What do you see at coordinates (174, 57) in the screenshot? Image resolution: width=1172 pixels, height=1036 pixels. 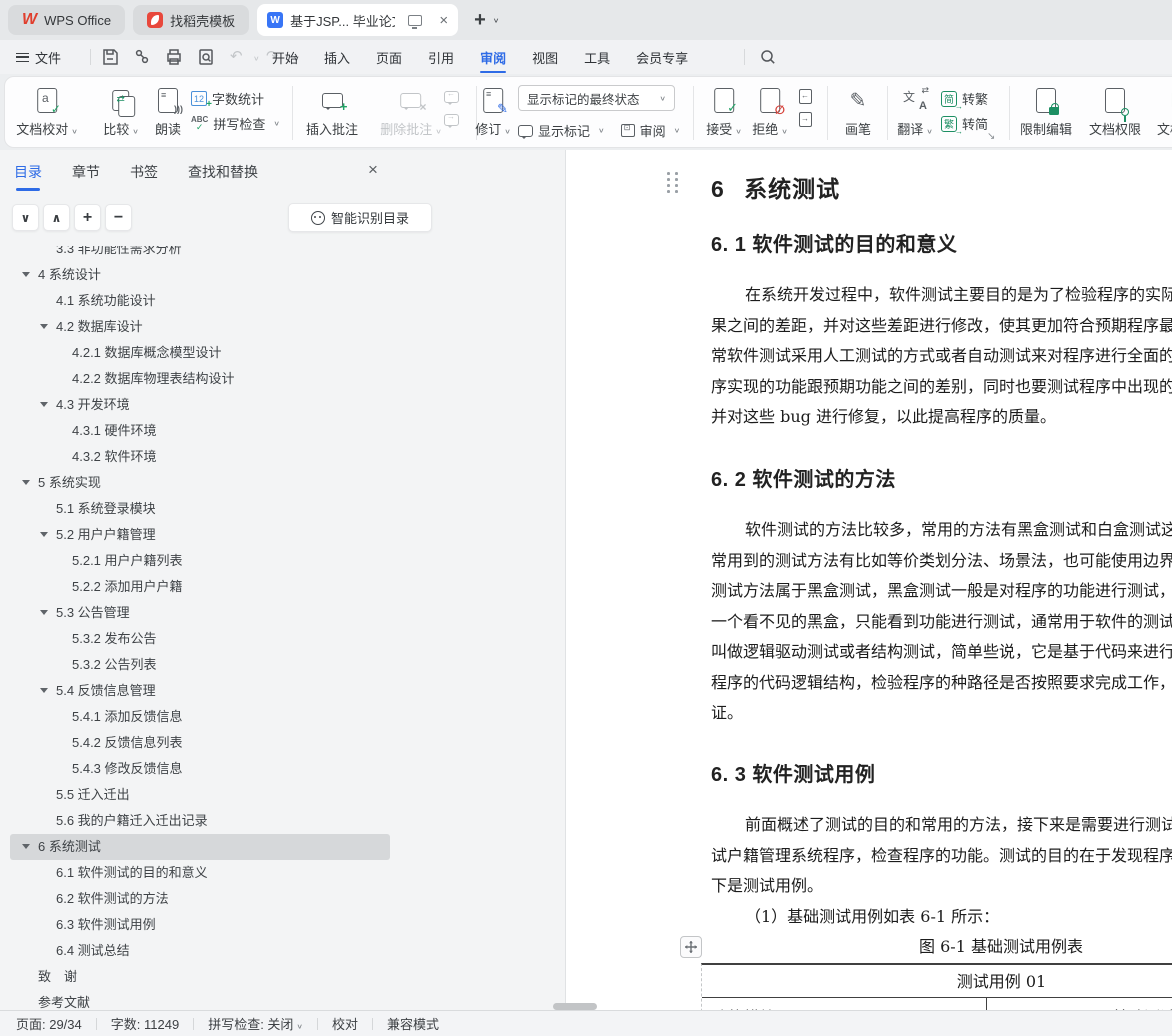 I see `print-button` at bounding box center [174, 57].